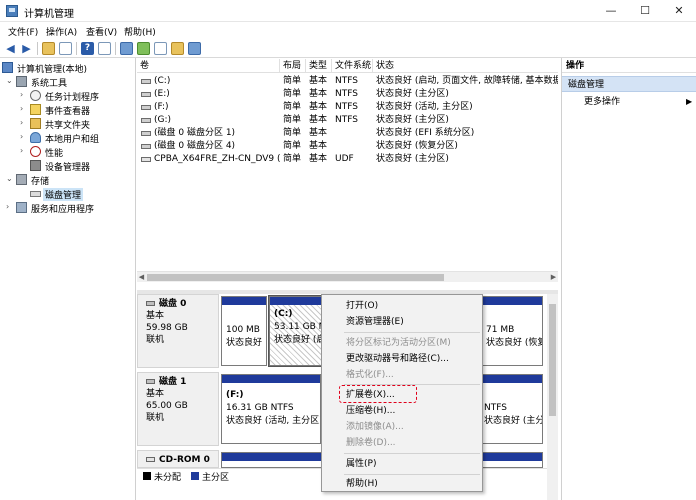 Image resolution: width=696 pixels, height=500 pixels. Describe the element at coordinates (347, 107) in the screenshot. I see `table-row: (F:) 简单 基本 NTFS 状态良好 (活动, 主分区)` at that location.